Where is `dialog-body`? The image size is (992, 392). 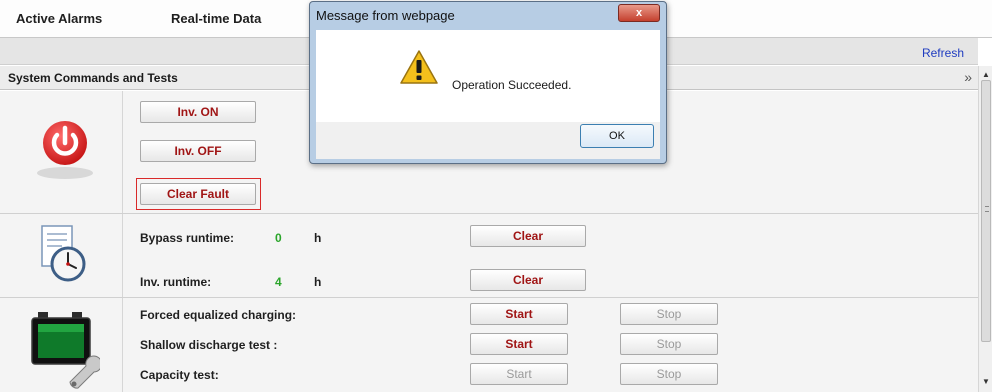 dialog-body is located at coordinates (488, 76).